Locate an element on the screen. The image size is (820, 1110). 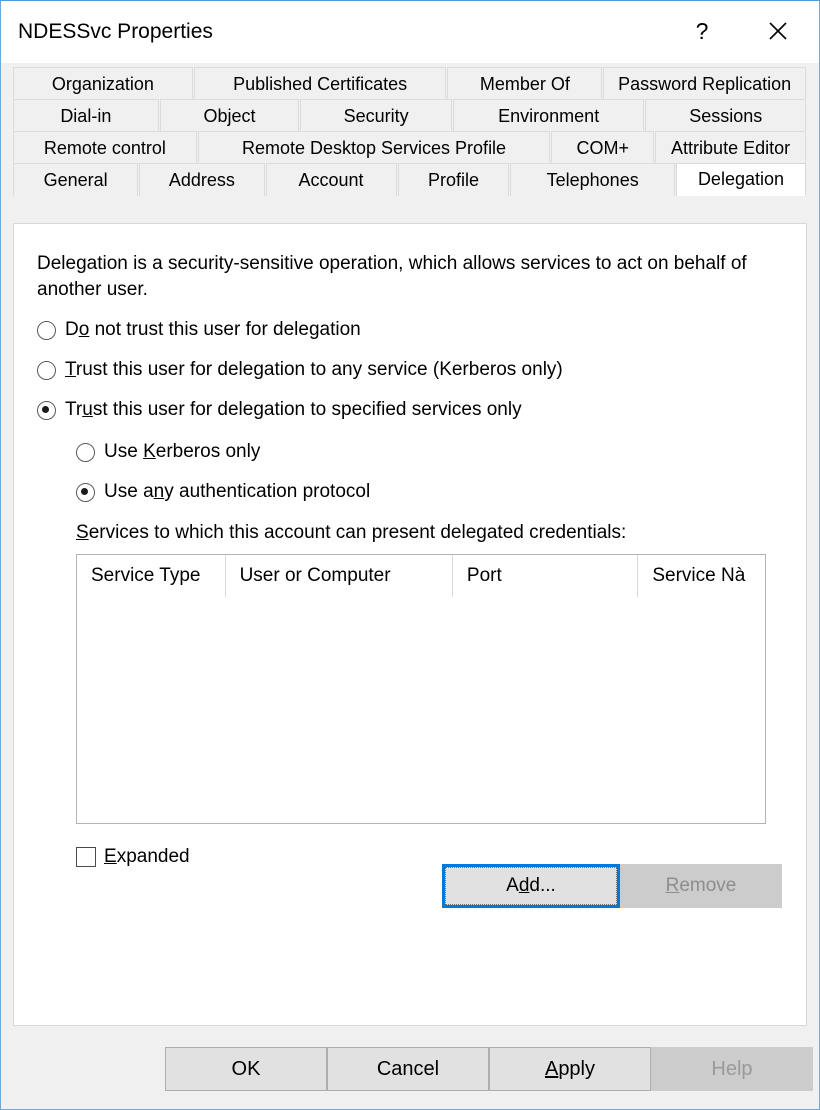
tab-member-of: Member Of is located at coordinates (525, 83).